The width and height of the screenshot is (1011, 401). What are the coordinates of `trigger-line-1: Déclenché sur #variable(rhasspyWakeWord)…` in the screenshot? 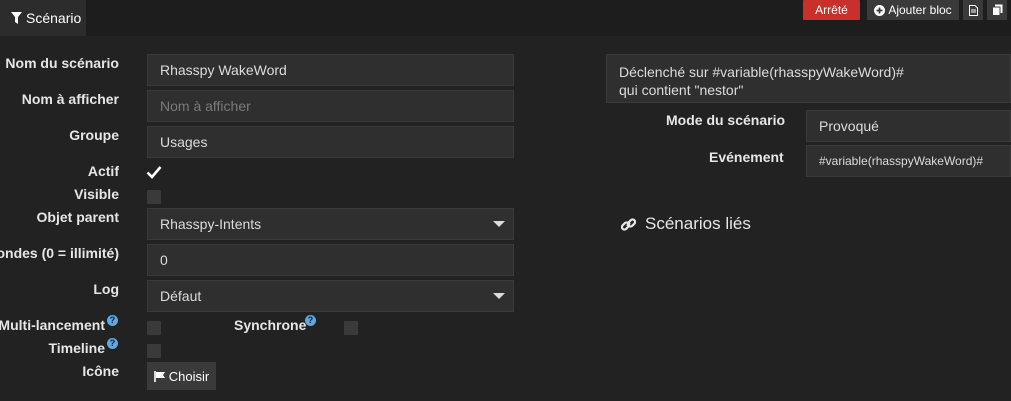 It's located at (808, 72).